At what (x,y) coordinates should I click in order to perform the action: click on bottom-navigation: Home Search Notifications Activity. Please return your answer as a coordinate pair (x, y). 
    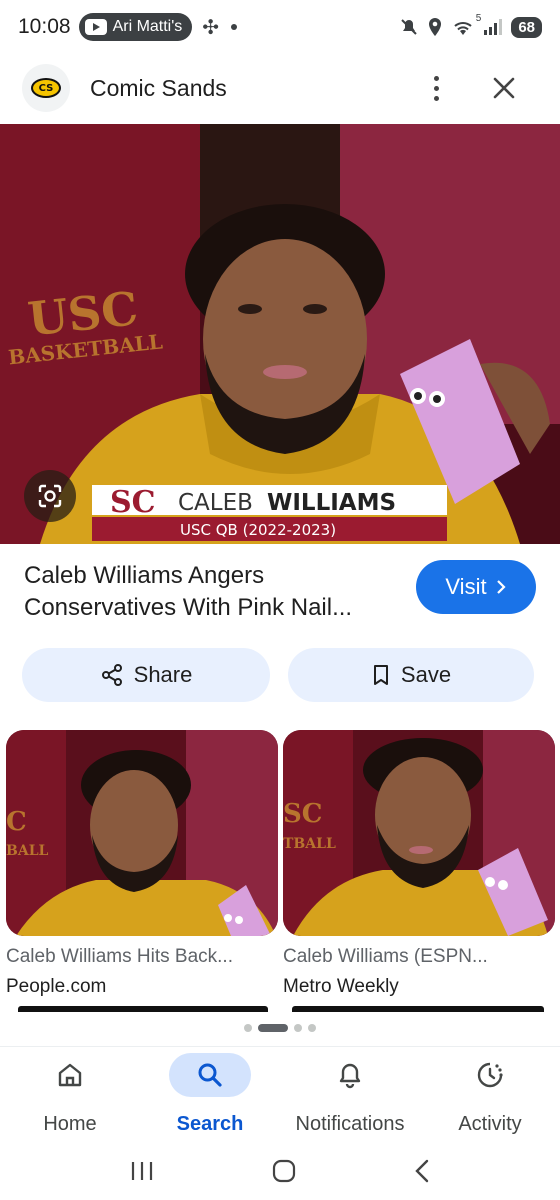
    Looking at the image, I should click on (280, 1094).